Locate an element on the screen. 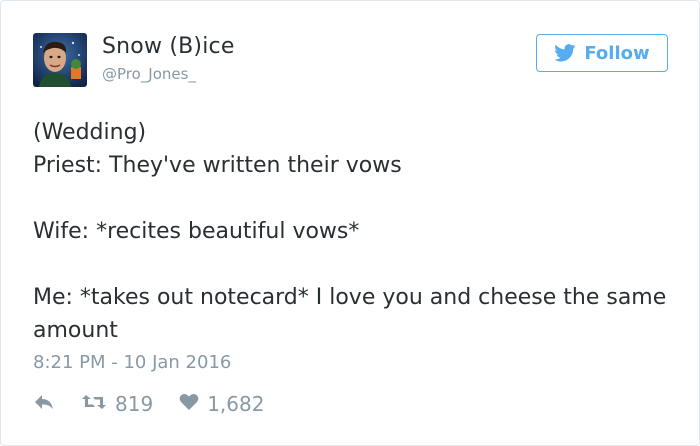 The image size is (700, 446). tweet-timestamp: 8:21 PM - 10 Jan 2016 is located at coordinates (132, 362).